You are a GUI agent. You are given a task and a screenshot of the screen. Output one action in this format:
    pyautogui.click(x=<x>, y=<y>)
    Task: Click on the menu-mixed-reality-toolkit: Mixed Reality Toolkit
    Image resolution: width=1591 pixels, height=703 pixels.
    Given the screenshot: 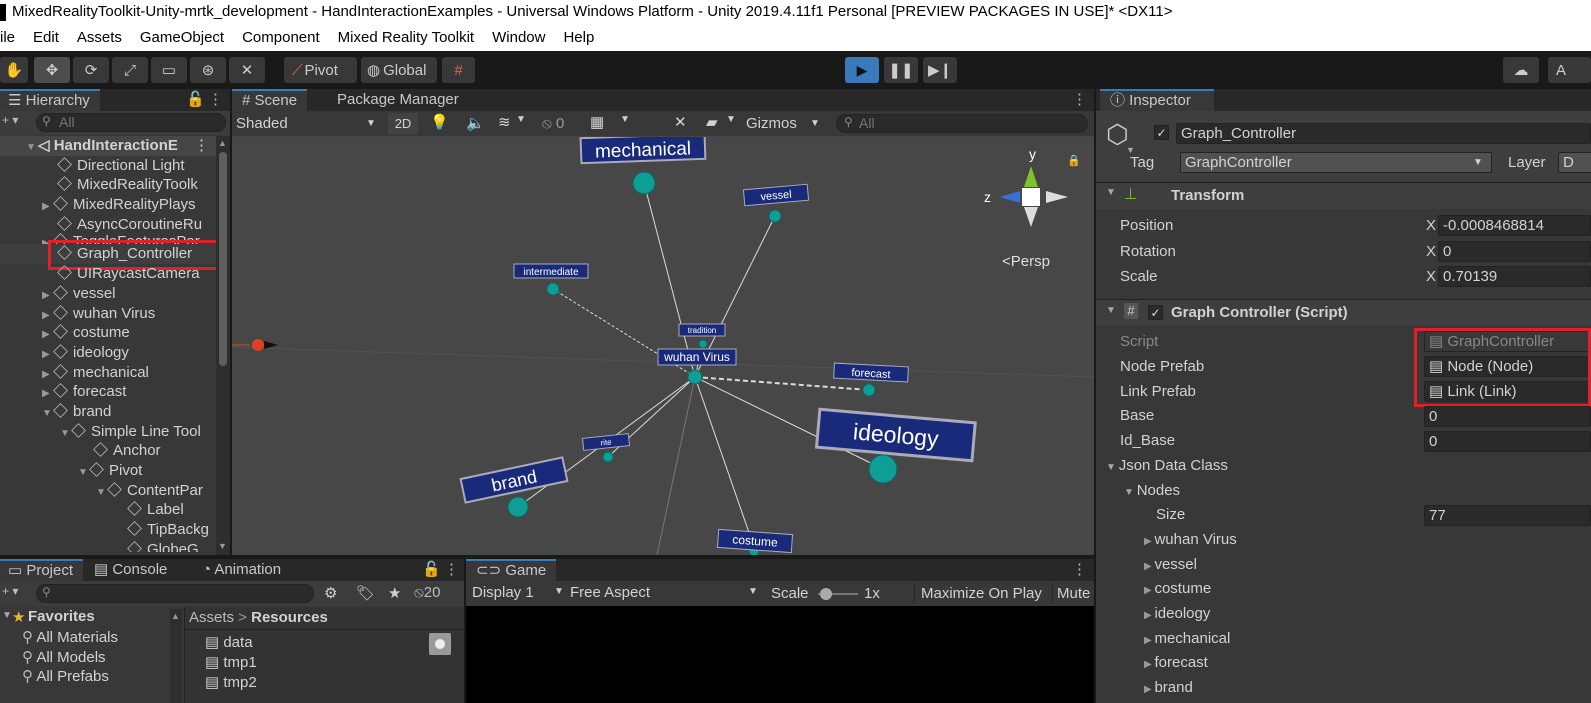 What is the action you would take?
    pyautogui.click(x=406, y=37)
    